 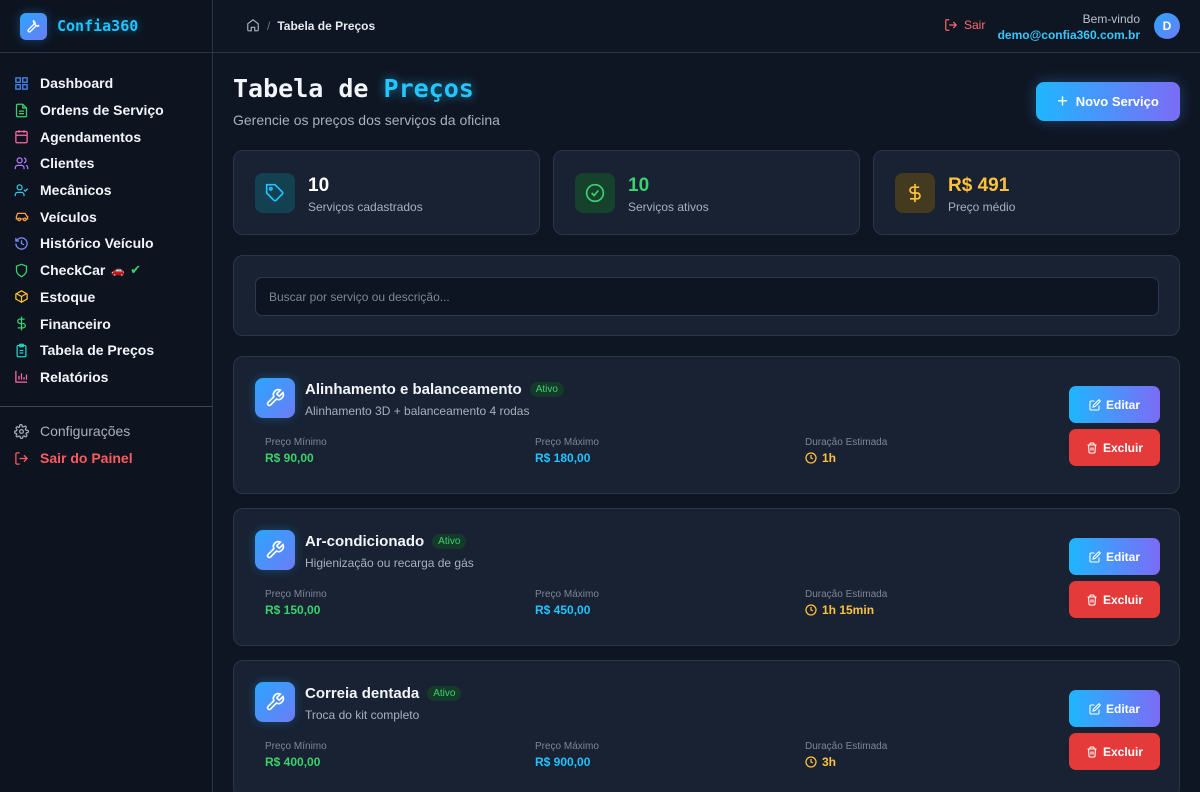 What do you see at coordinates (829, 762) in the screenshot?
I see `duration-value: 3h` at bounding box center [829, 762].